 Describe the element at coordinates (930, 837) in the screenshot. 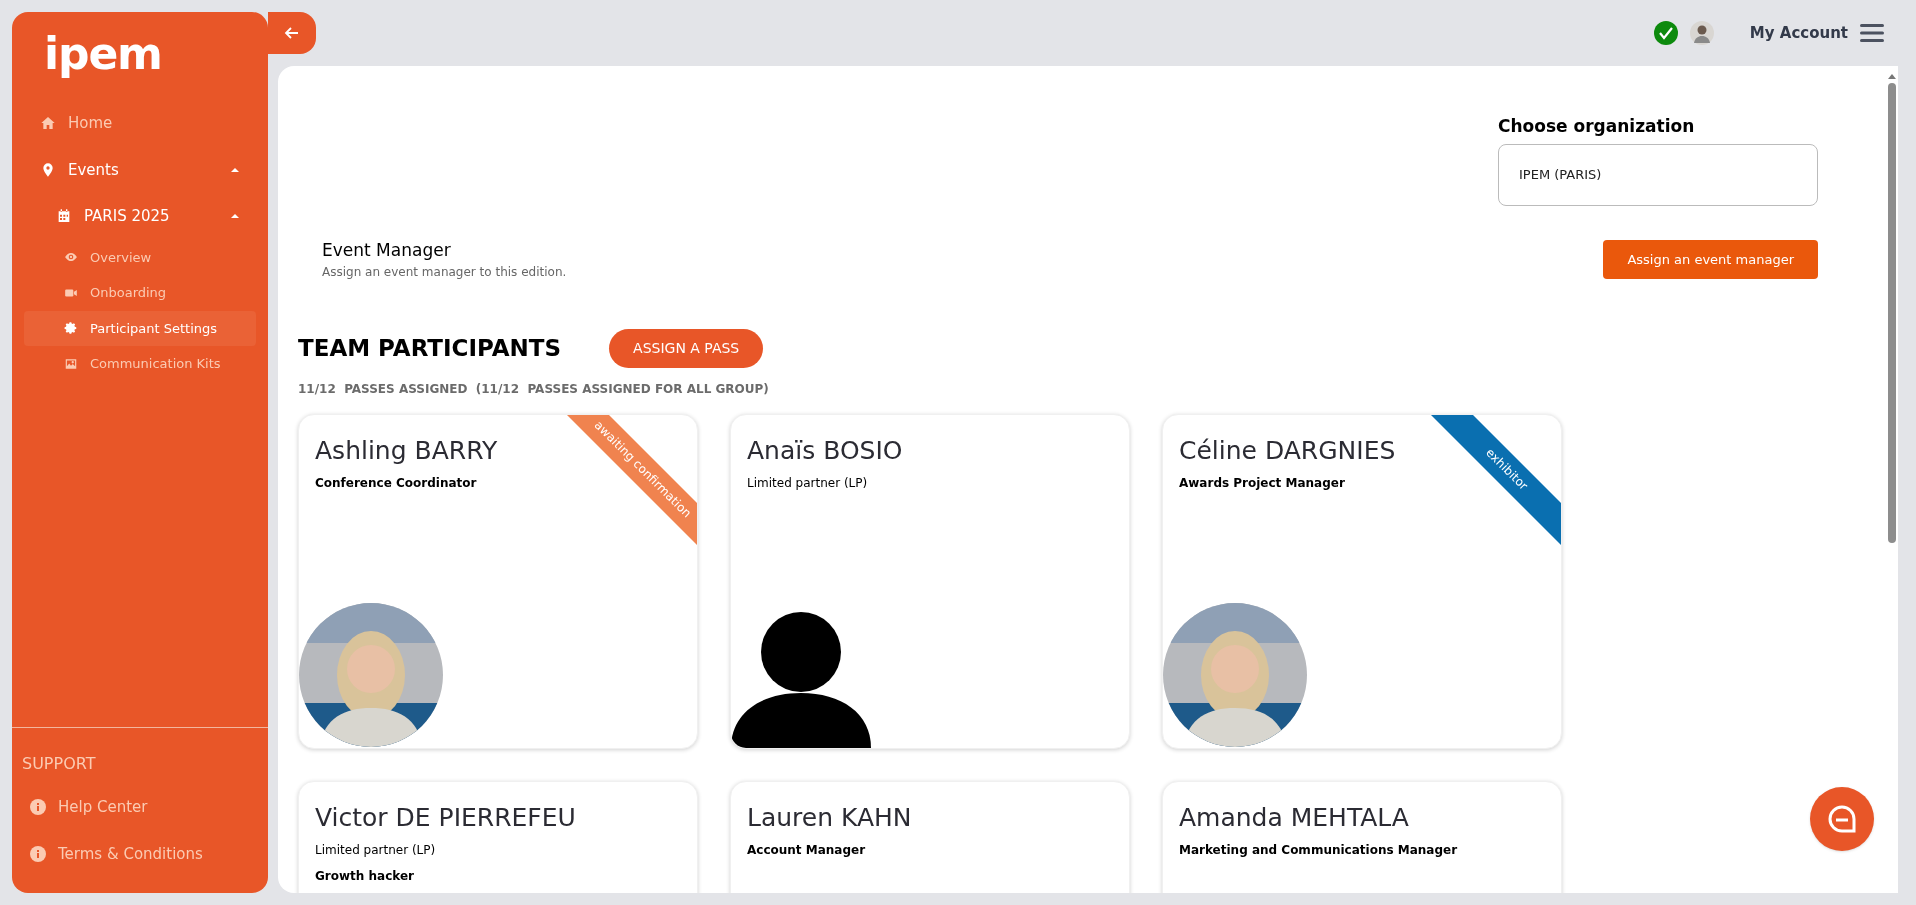

I see `participant-card: Lauren KAHN Account Manager` at that location.